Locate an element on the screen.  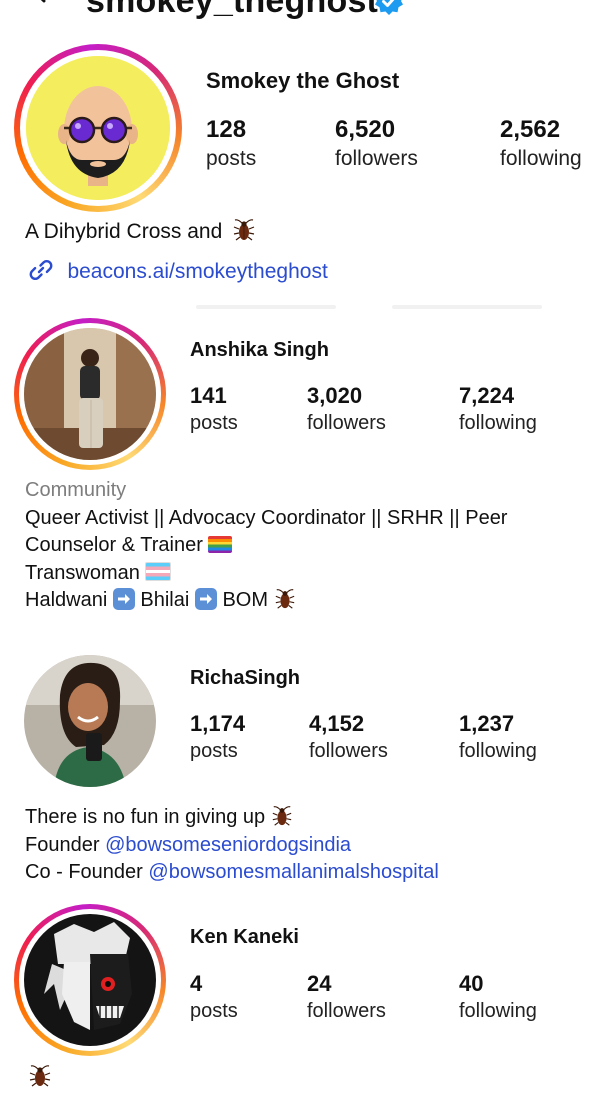
stat-posts-count: 4 is located at coordinates (196, 983).